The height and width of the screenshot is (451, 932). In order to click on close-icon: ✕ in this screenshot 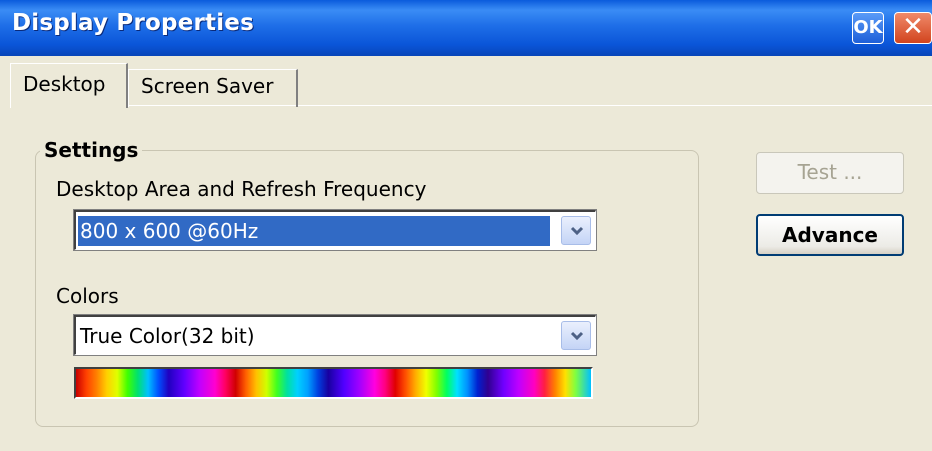, I will do `click(913, 27)`.